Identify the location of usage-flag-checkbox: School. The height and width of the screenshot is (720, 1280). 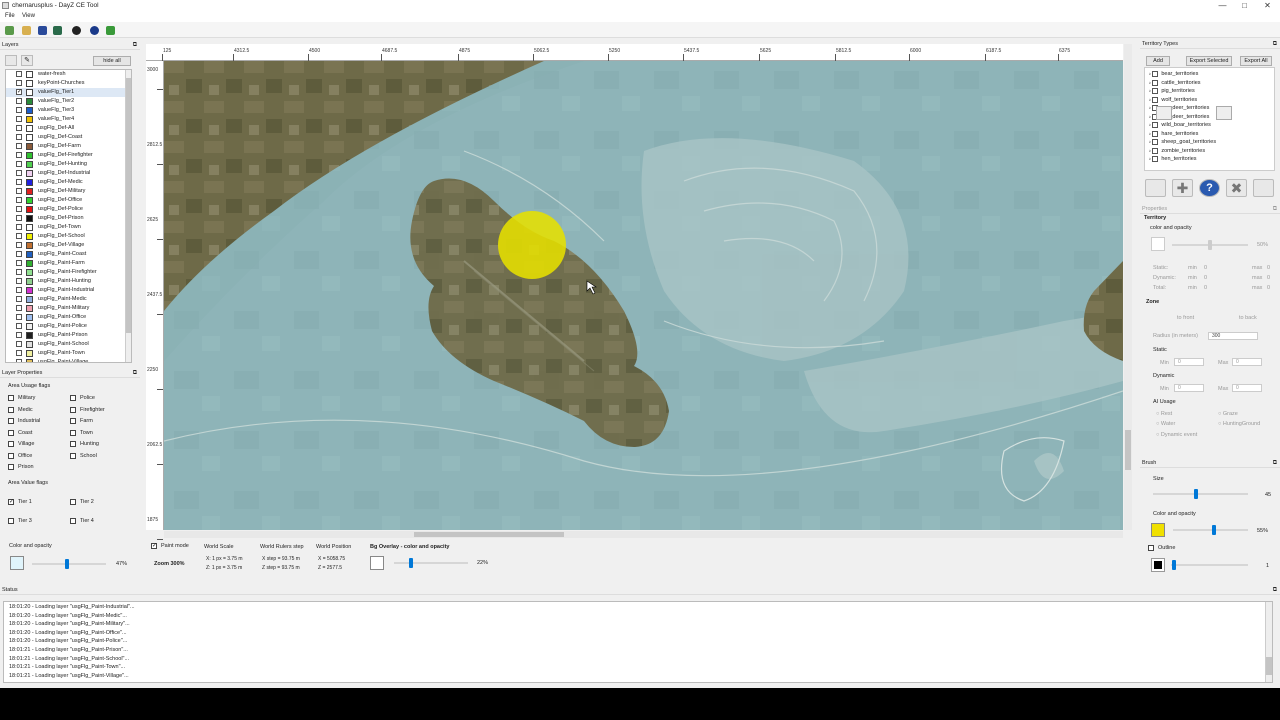
(83, 456).